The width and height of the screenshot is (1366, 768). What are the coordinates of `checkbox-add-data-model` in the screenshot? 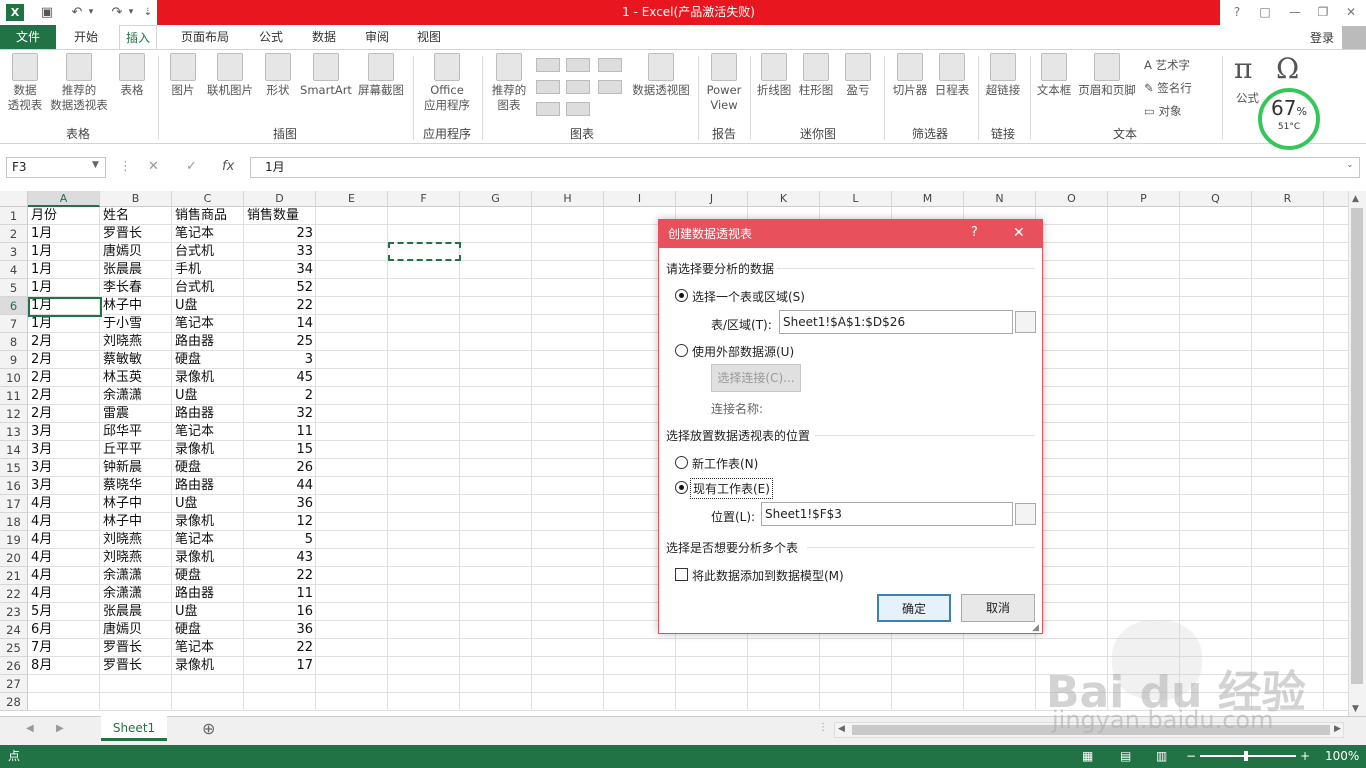 It's located at (681, 574).